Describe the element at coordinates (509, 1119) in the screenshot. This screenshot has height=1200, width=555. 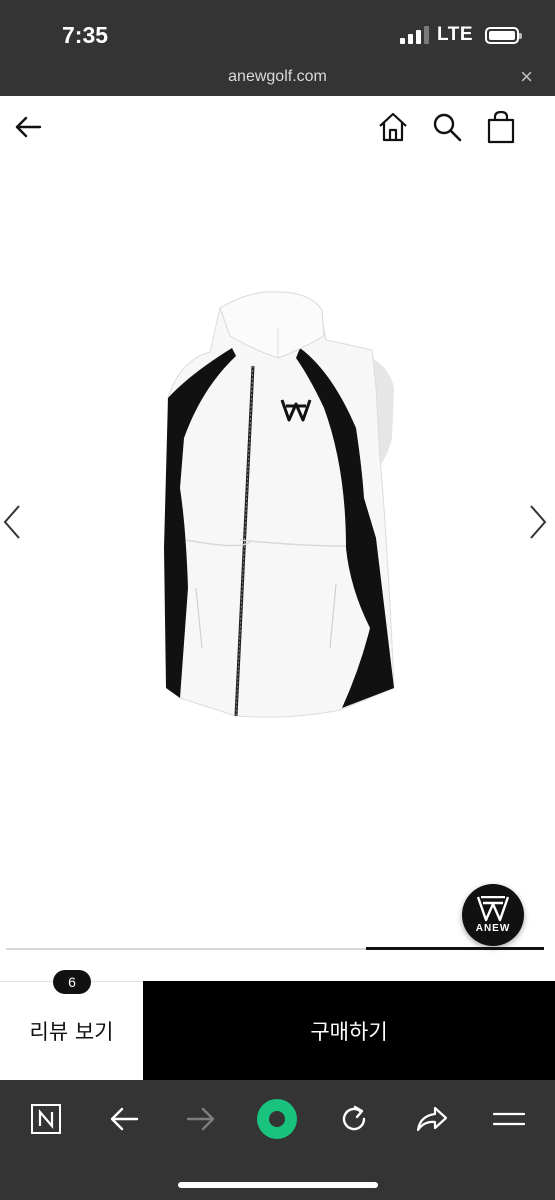
I see `menu-icon` at that location.